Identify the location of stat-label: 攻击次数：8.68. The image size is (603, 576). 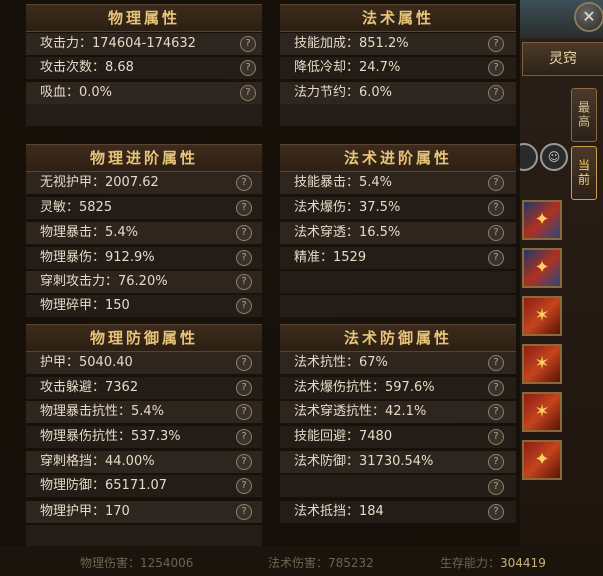
(87, 67).